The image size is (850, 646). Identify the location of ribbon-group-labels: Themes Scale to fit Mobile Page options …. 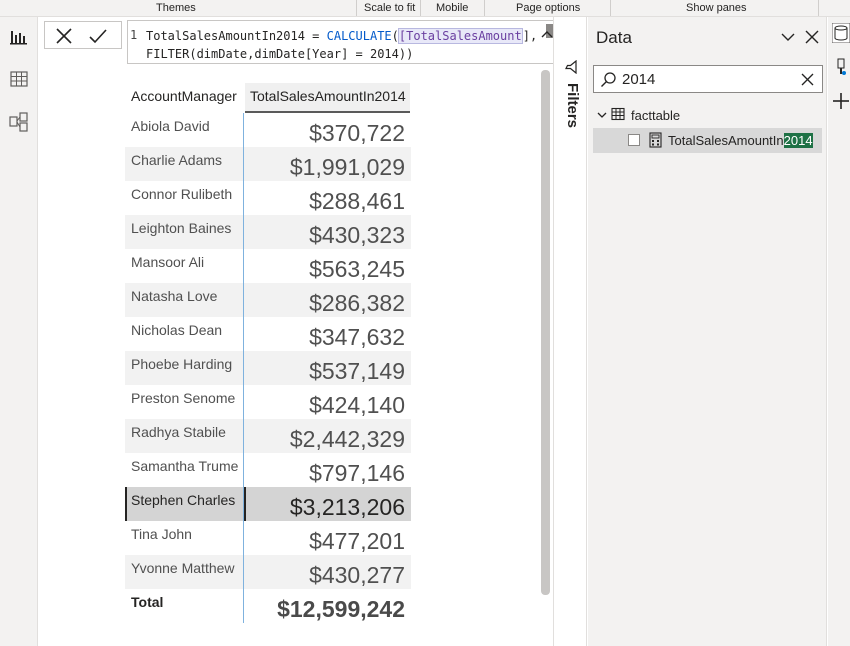
(425, 8).